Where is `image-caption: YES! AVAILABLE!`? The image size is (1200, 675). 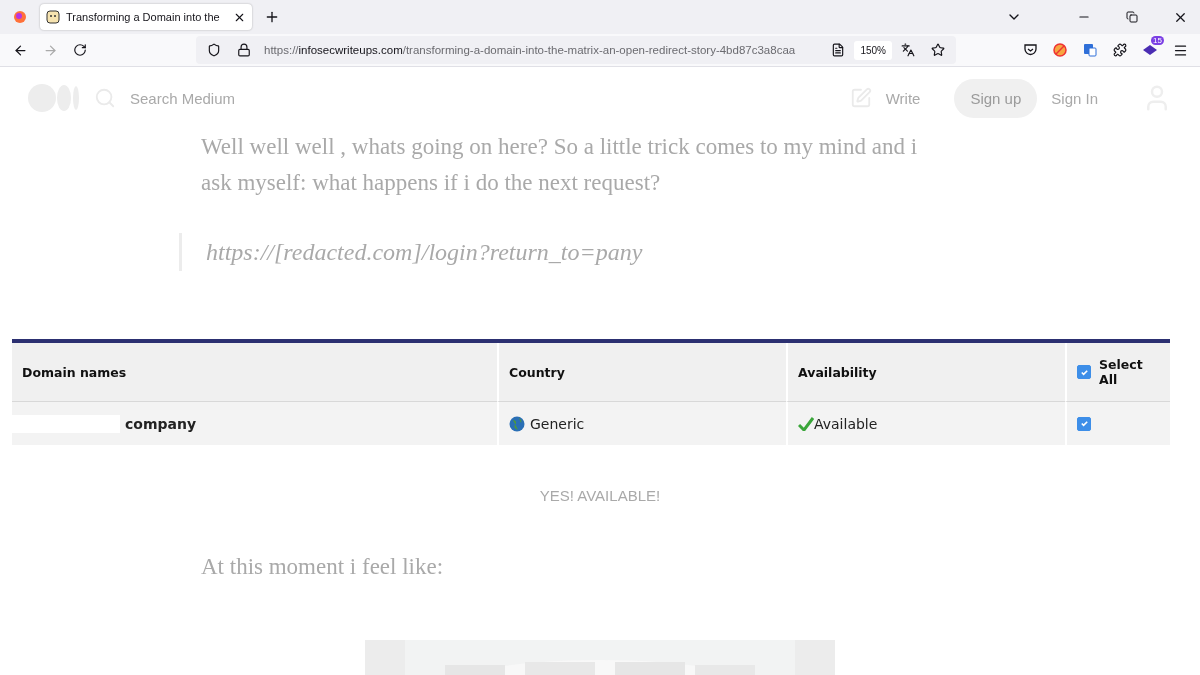
image-caption: YES! AVAILABLE! is located at coordinates (600, 495).